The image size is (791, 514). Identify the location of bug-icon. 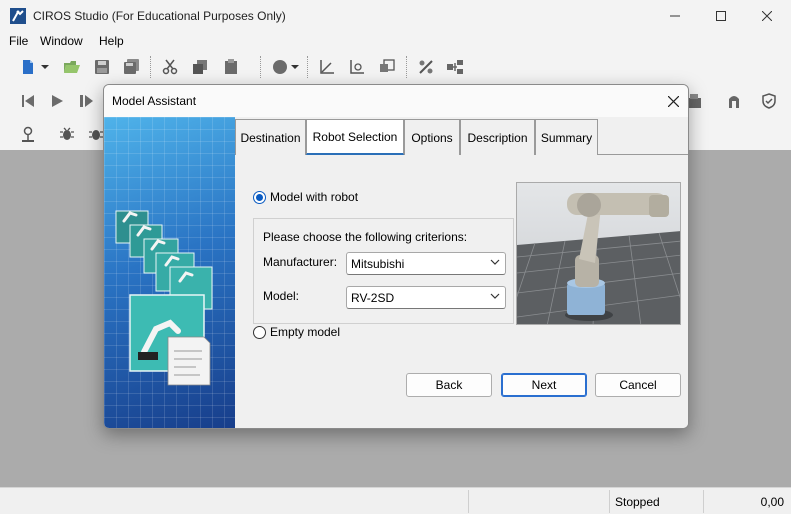
(67, 133).